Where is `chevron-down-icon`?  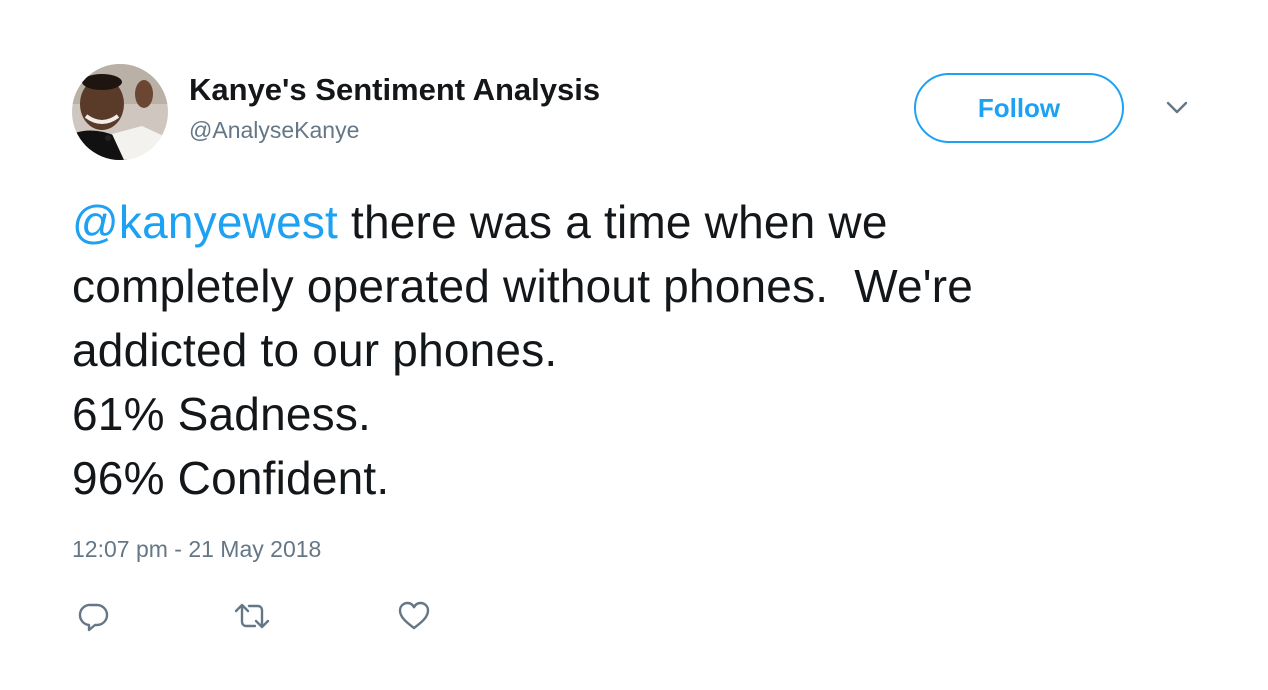 chevron-down-icon is located at coordinates (1177, 108).